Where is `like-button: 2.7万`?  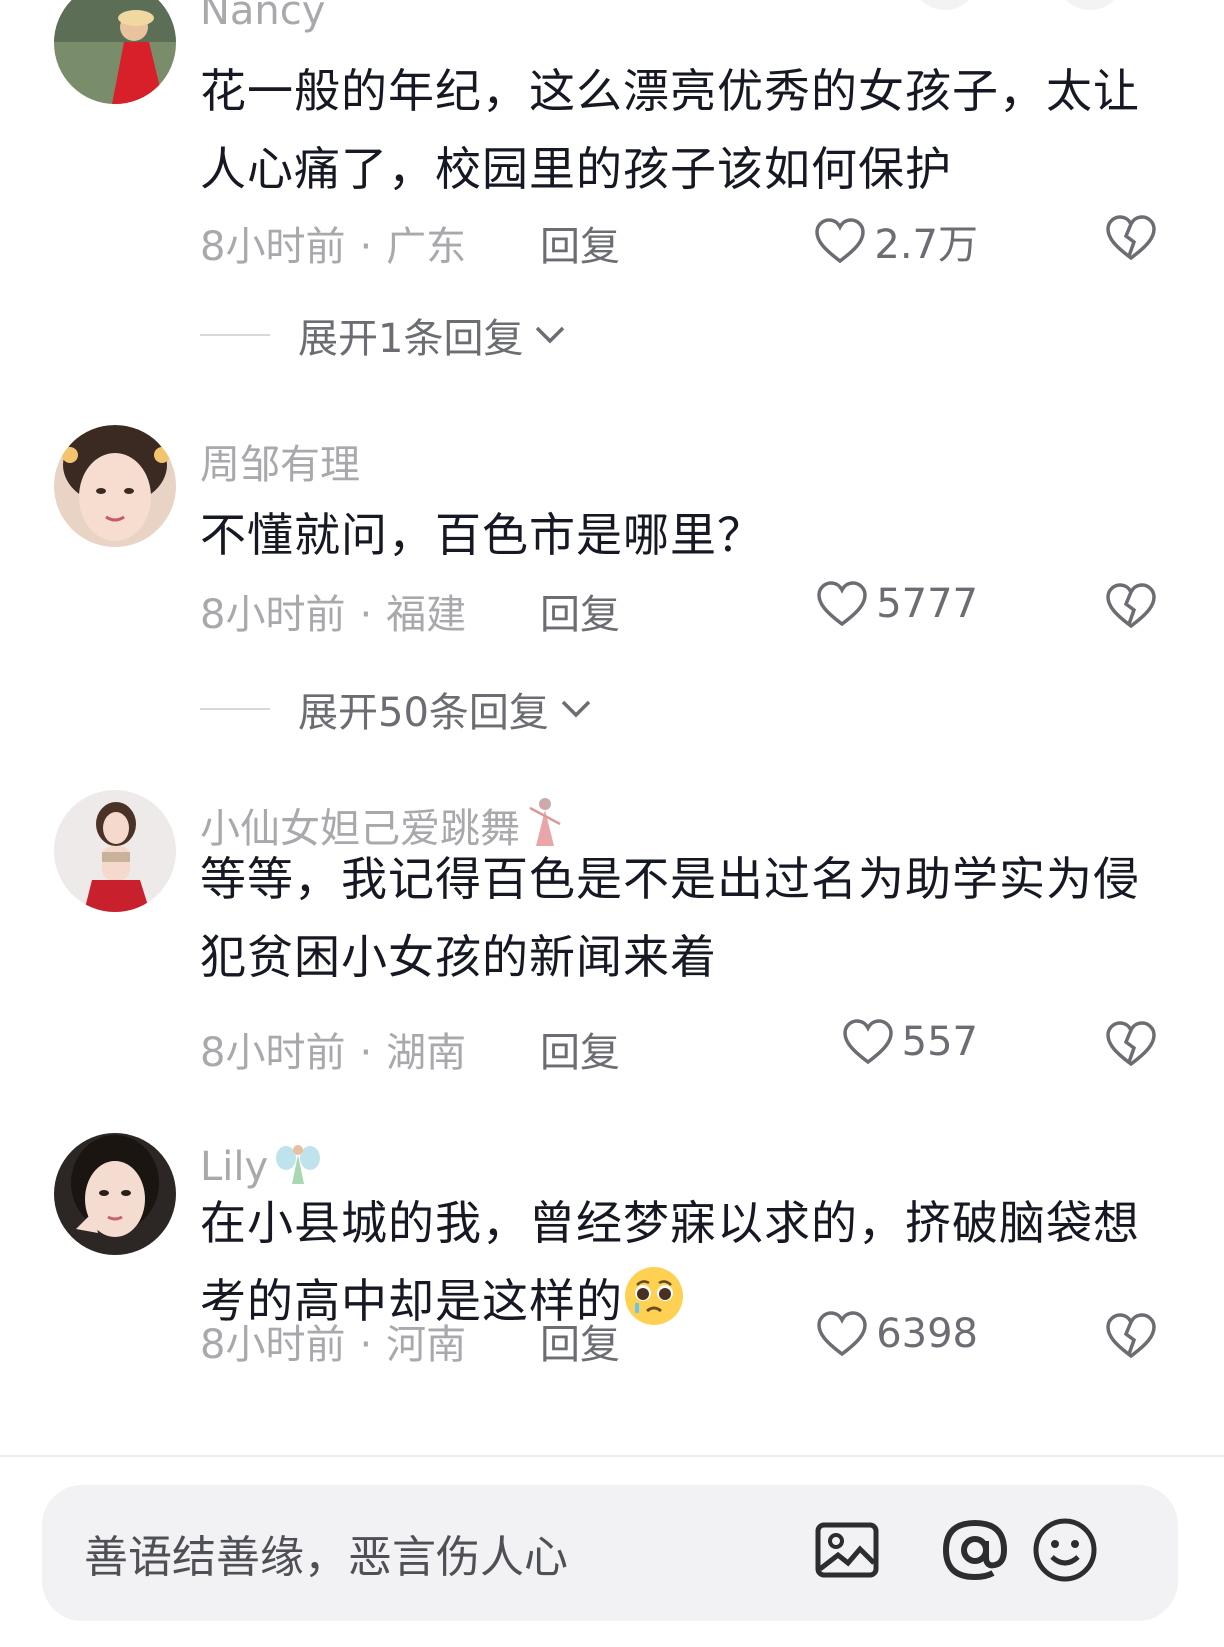 like-button: 2.7万 is located at coordinates (896, 241).